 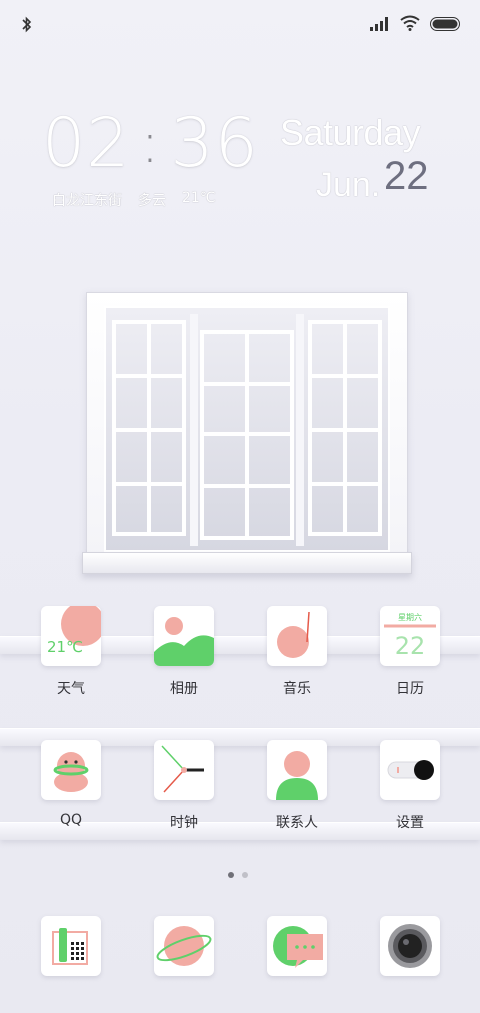 I want to click on page-indicator, so click(x=238, y=875).